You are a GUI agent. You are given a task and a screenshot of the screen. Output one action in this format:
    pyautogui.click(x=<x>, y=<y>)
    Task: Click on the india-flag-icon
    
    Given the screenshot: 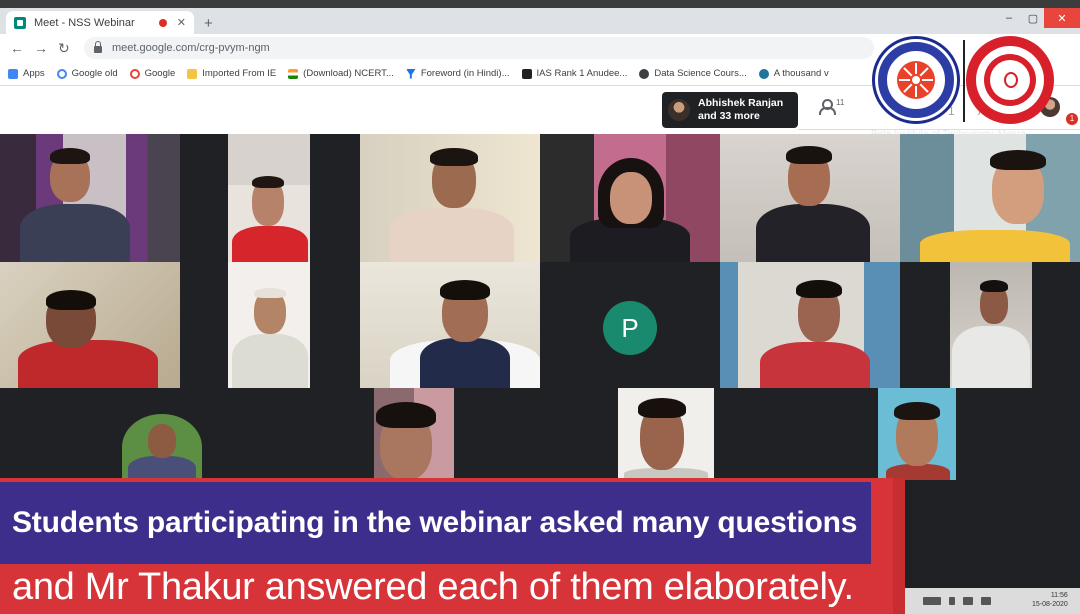 What is the action you would take?
    pyautogui.click(x=293, y=73)
    